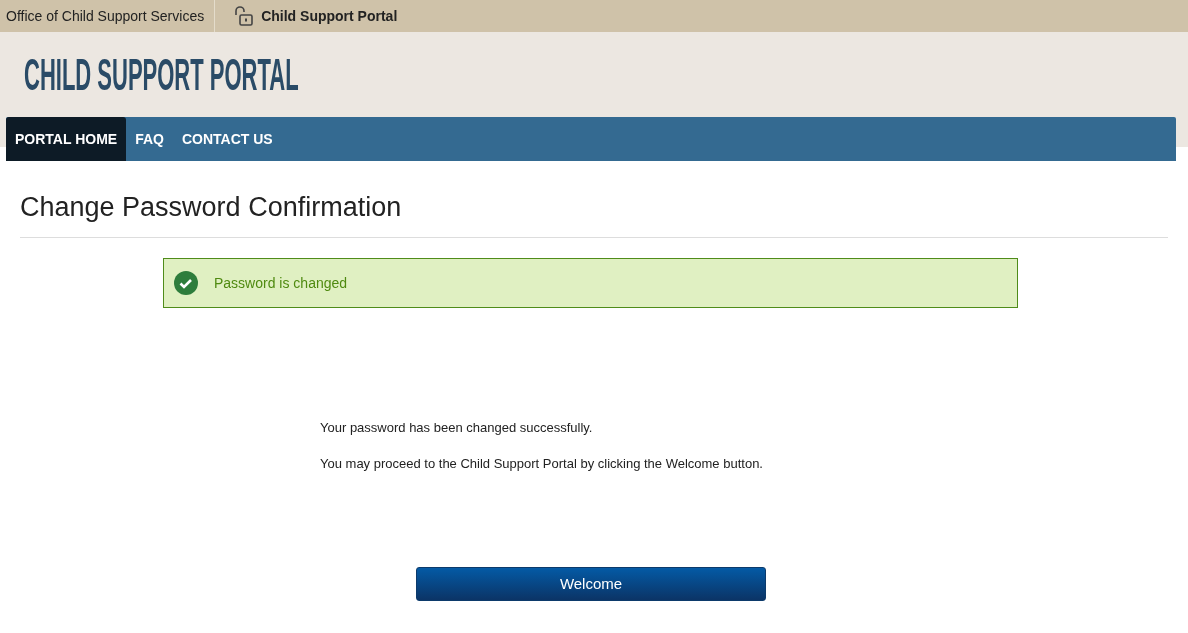 The width and height of the screenshot is (1188, 633). What do you see at coordinates (281, 283) in the screenshot?
I see `alert-message: Password is changed` at bounding box center [281, 283].